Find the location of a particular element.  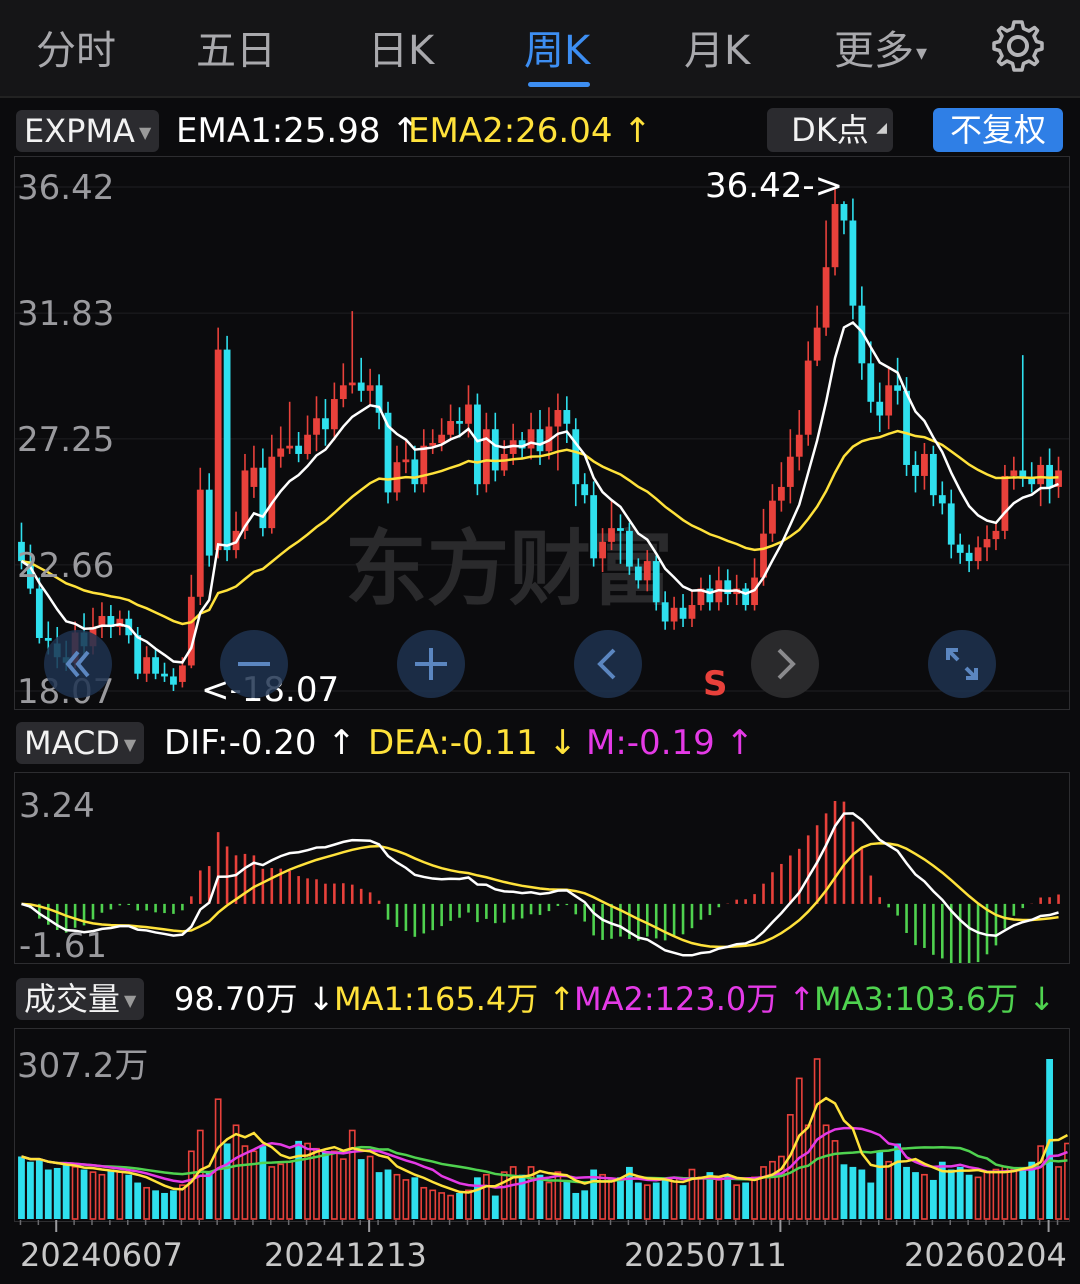

tab-daily-k: 日K is located at coordinates (401, 47).